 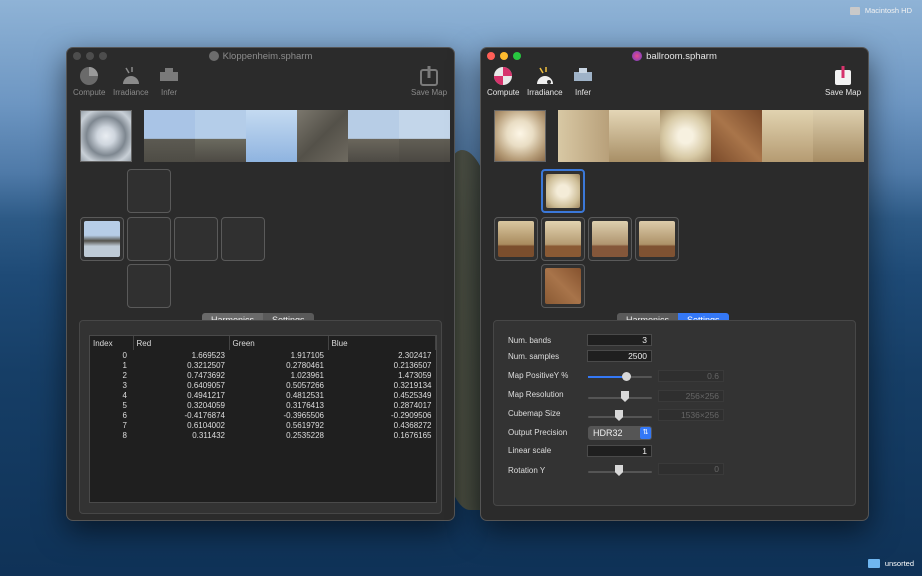 I want to click on cell-green: 0.3176413, so click(x=305, y=405).